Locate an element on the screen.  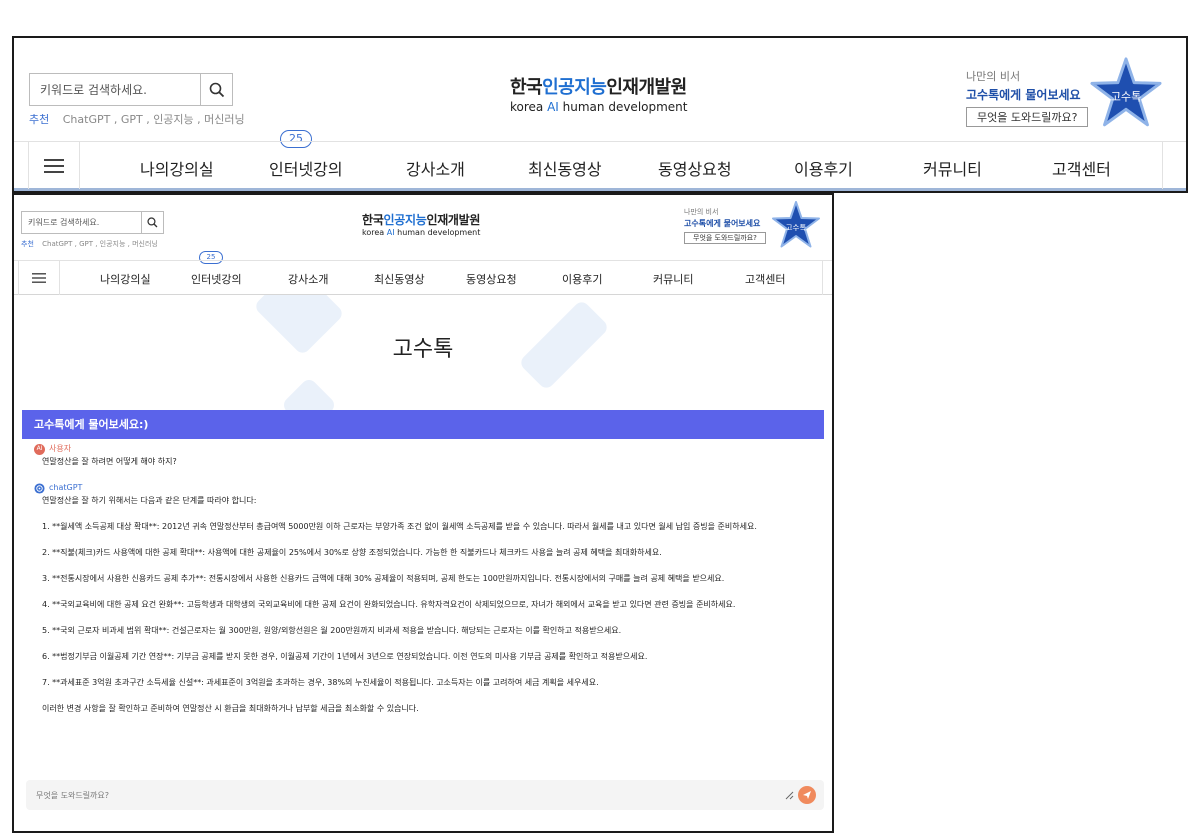
send-icon is located at coordinates (807, 795).